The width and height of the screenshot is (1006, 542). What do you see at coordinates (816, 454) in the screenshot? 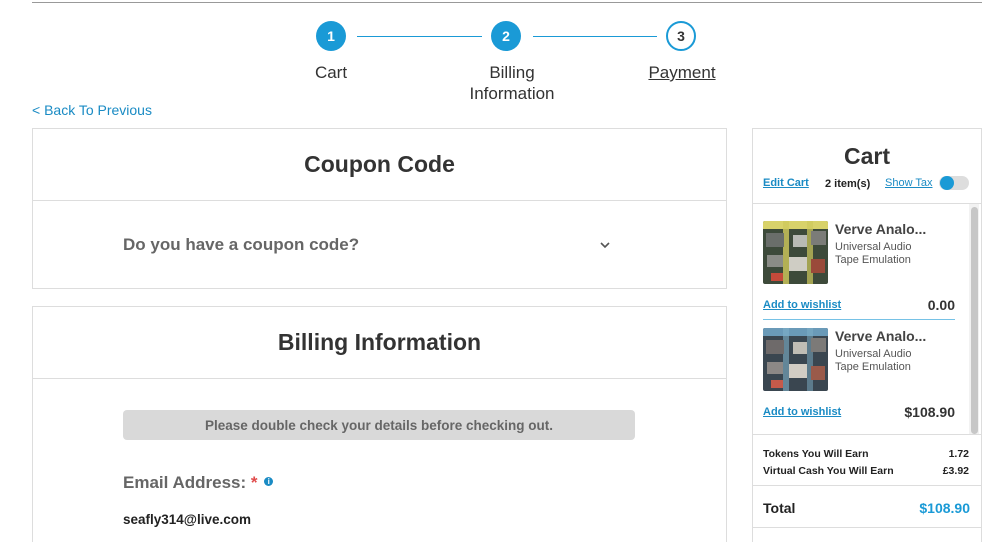
I see `tokens-earn-label: Tokens You Will Earn` at bounding box center [816, 454].